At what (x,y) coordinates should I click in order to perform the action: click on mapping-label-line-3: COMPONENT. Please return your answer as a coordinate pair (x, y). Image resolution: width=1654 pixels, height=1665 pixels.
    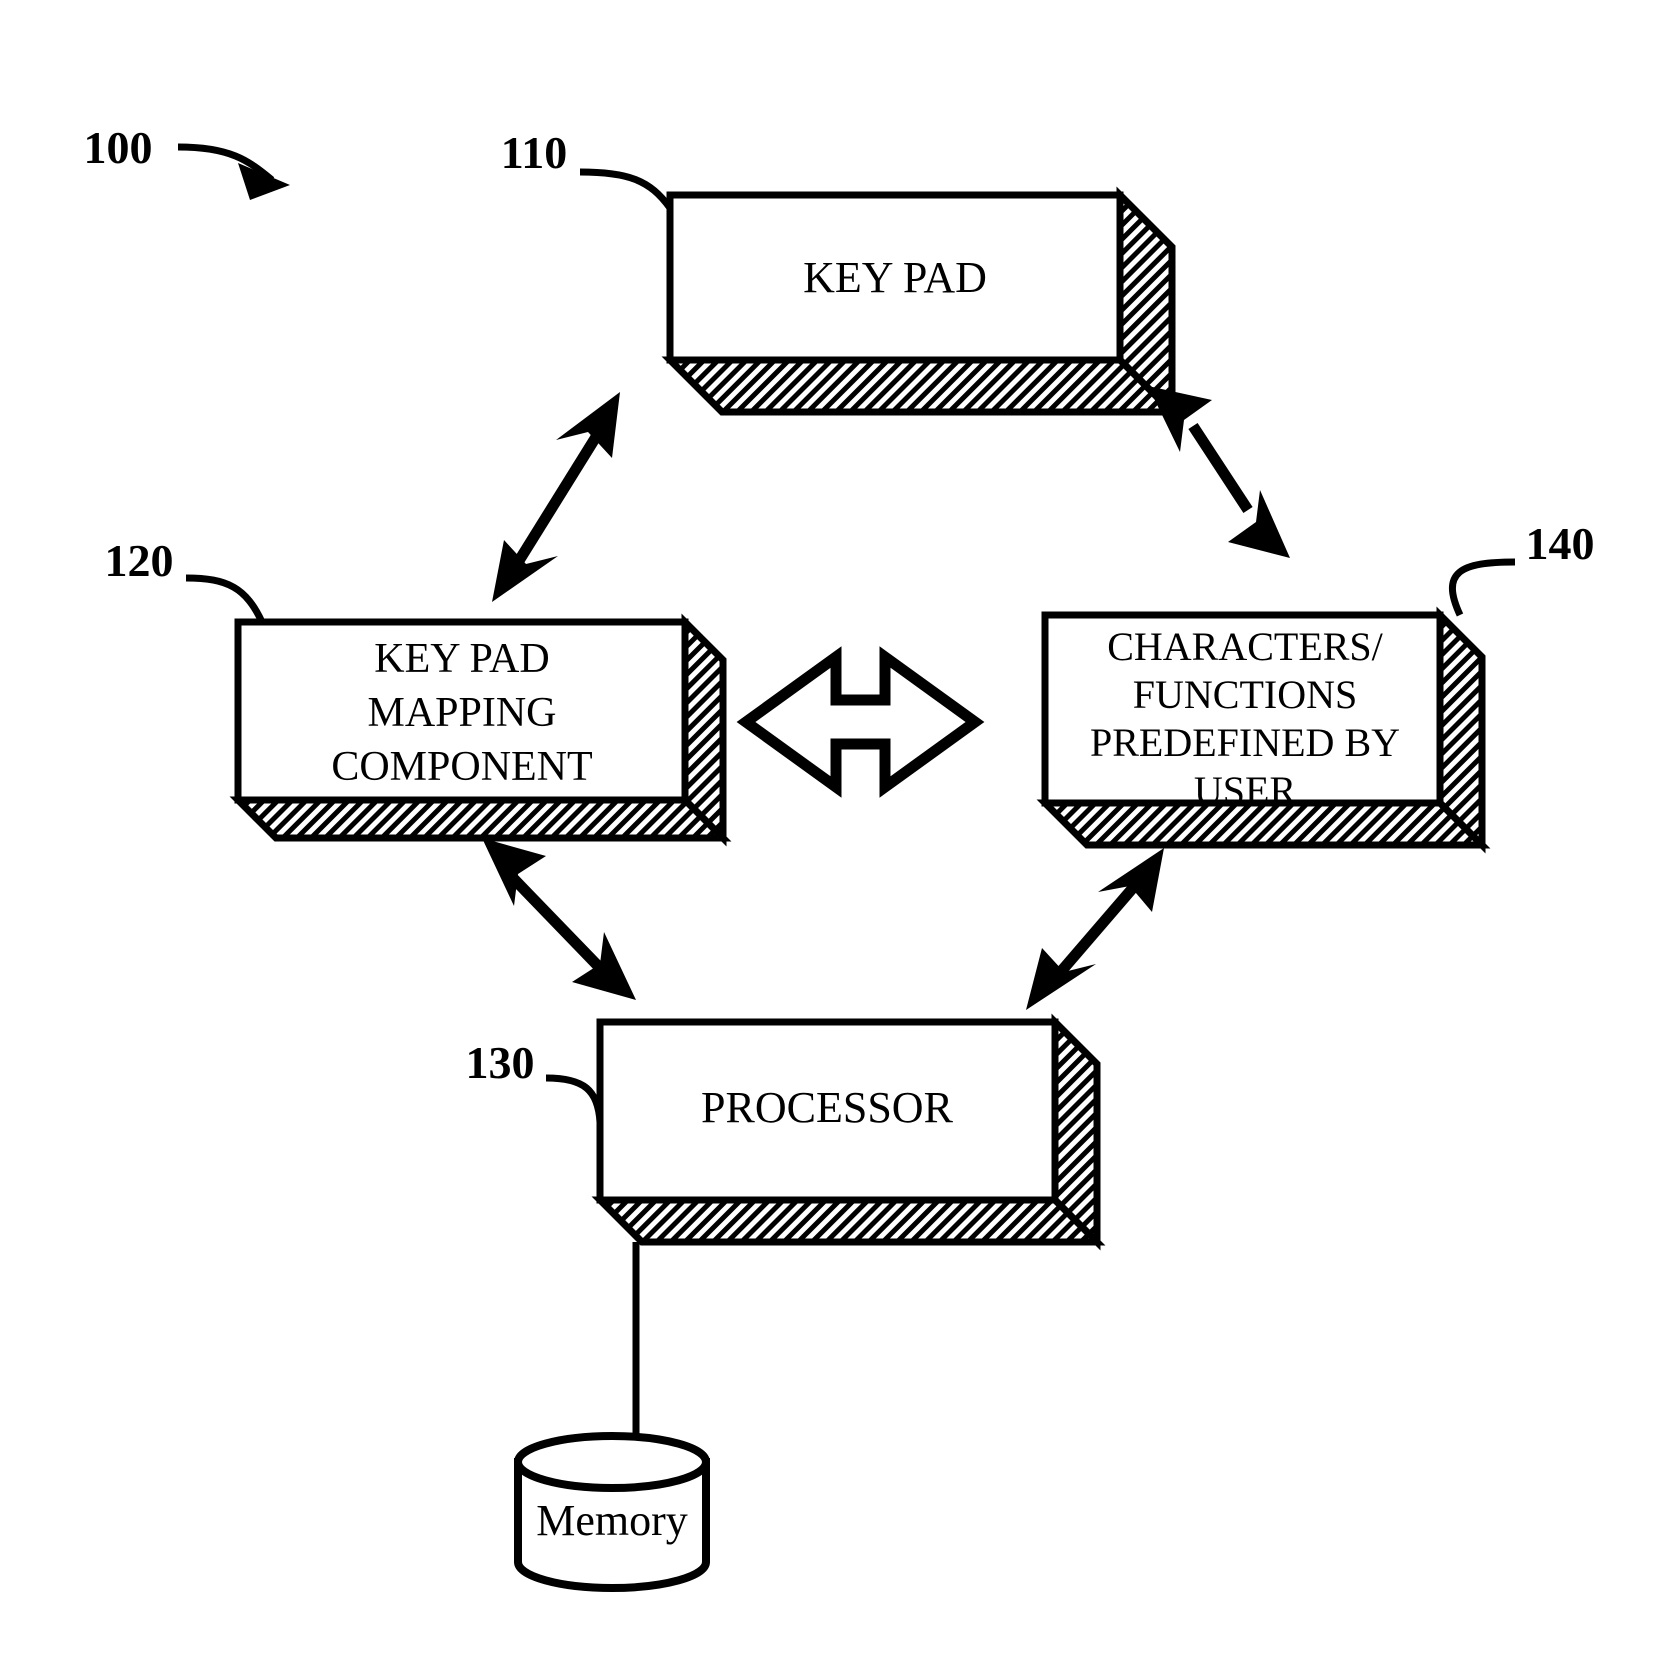
    Looking at the image, I should click on (461, 767).